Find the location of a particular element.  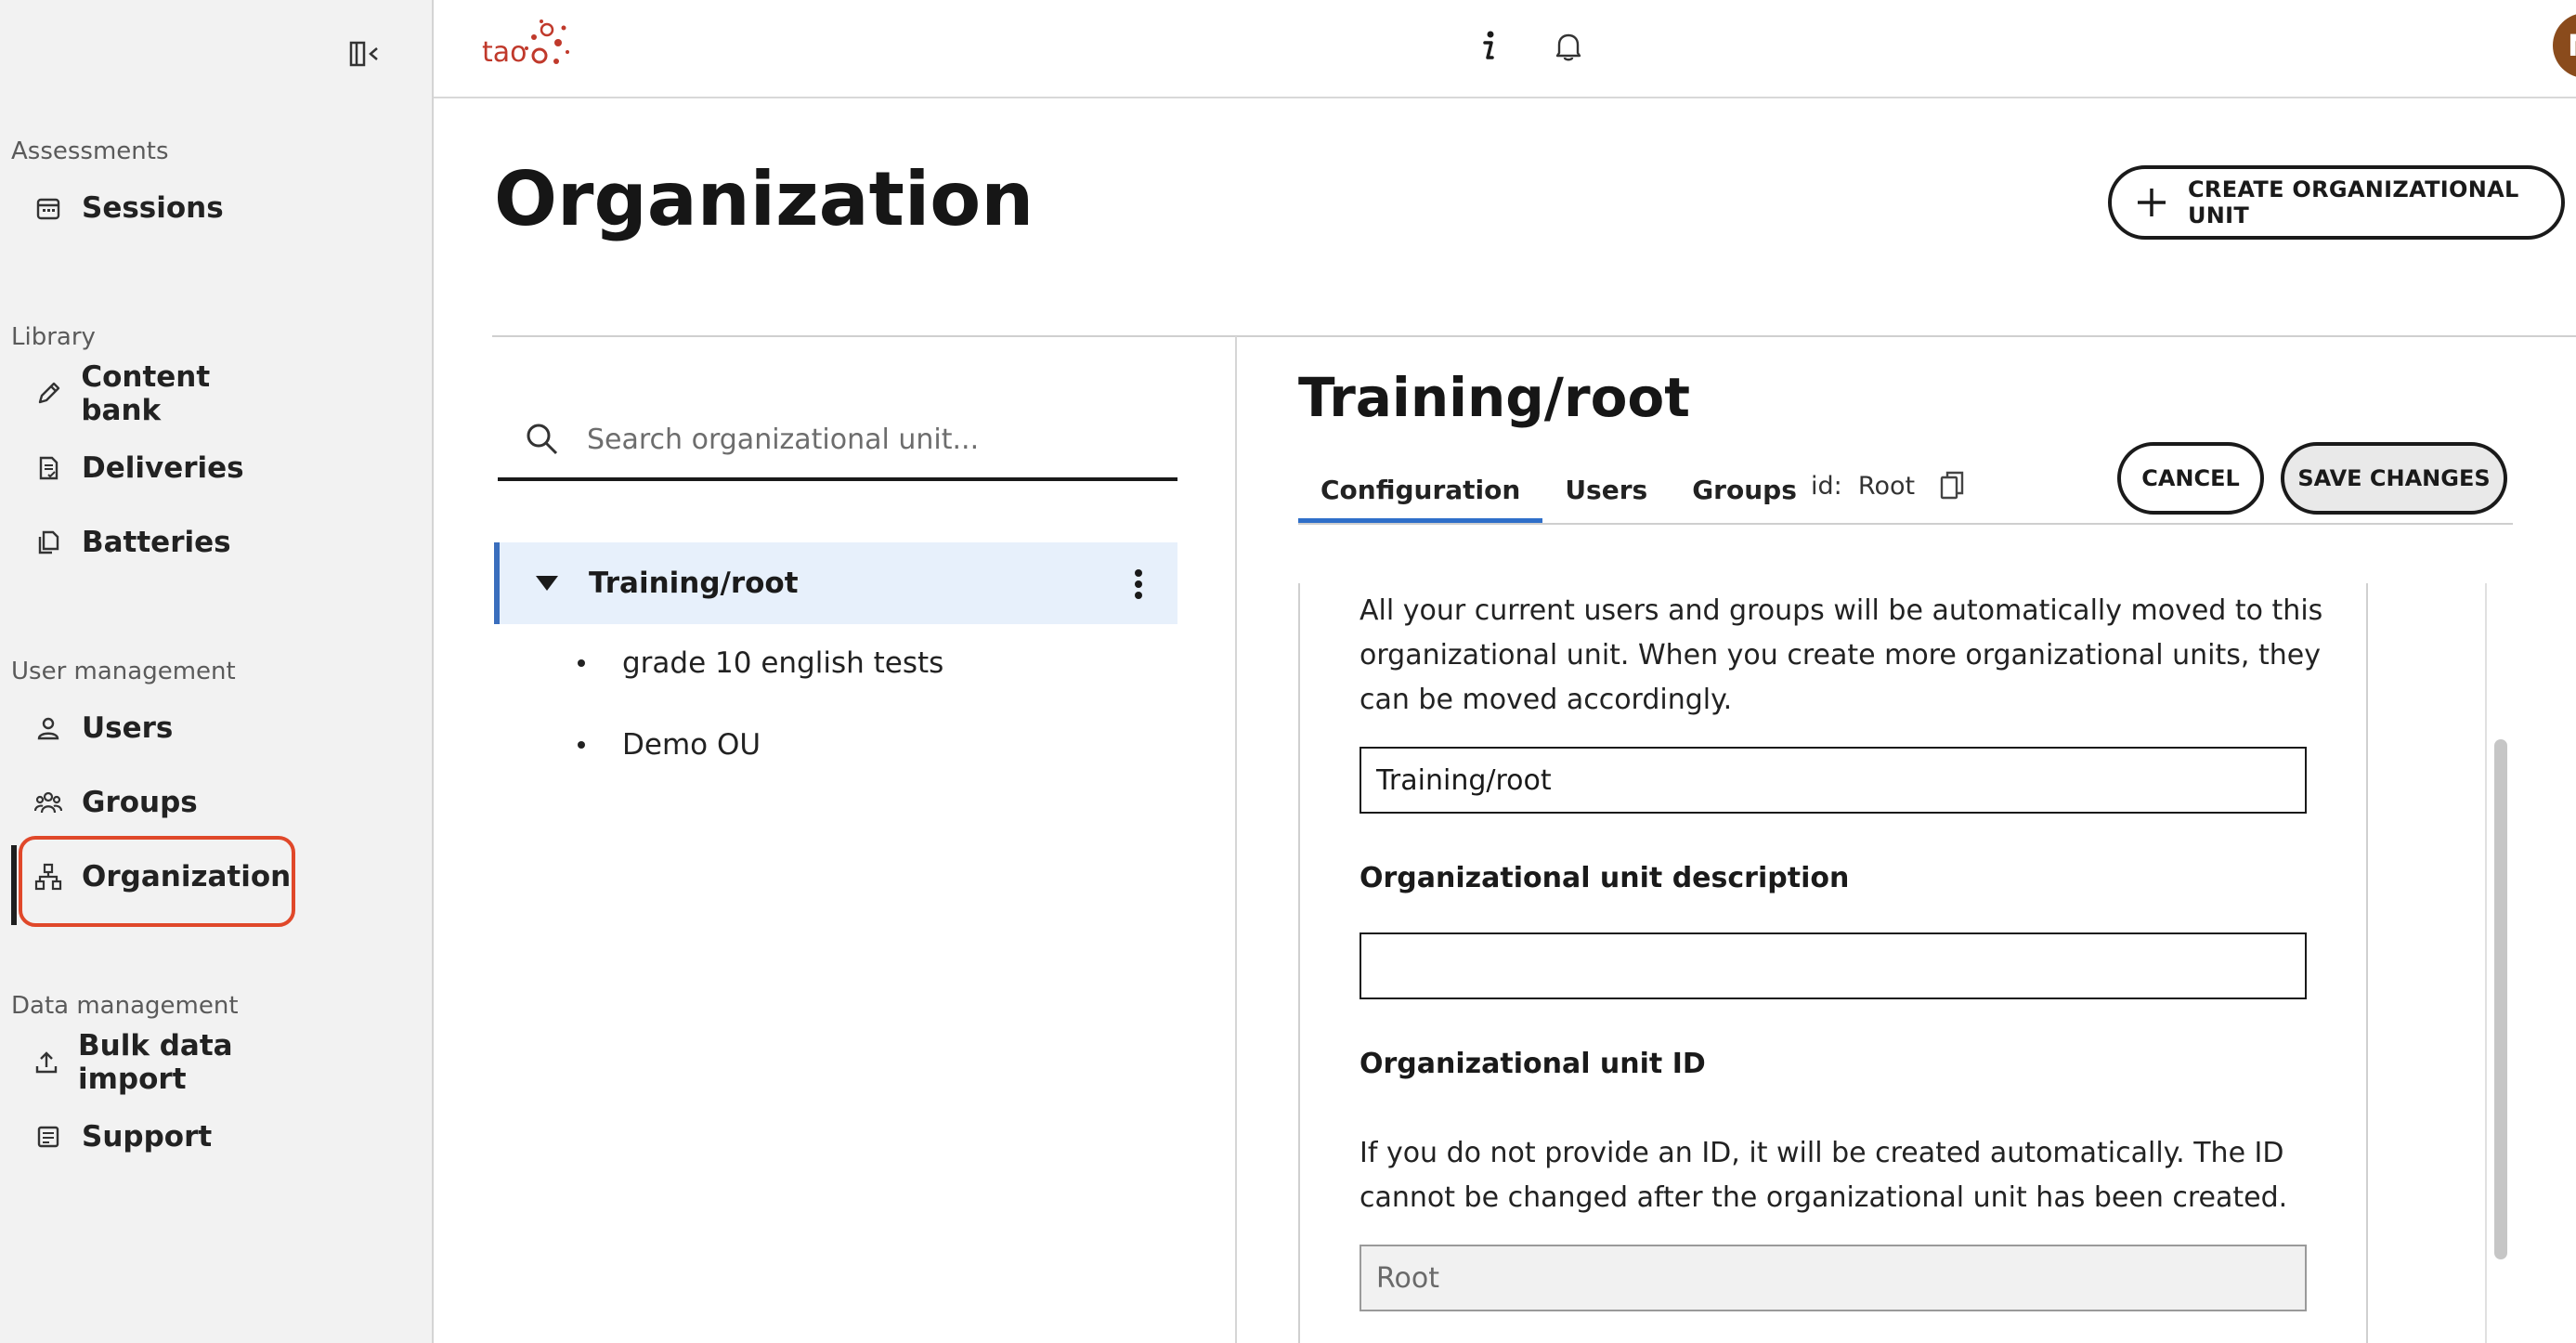

top-bar: tao N is located at coordinates (1505, 49).